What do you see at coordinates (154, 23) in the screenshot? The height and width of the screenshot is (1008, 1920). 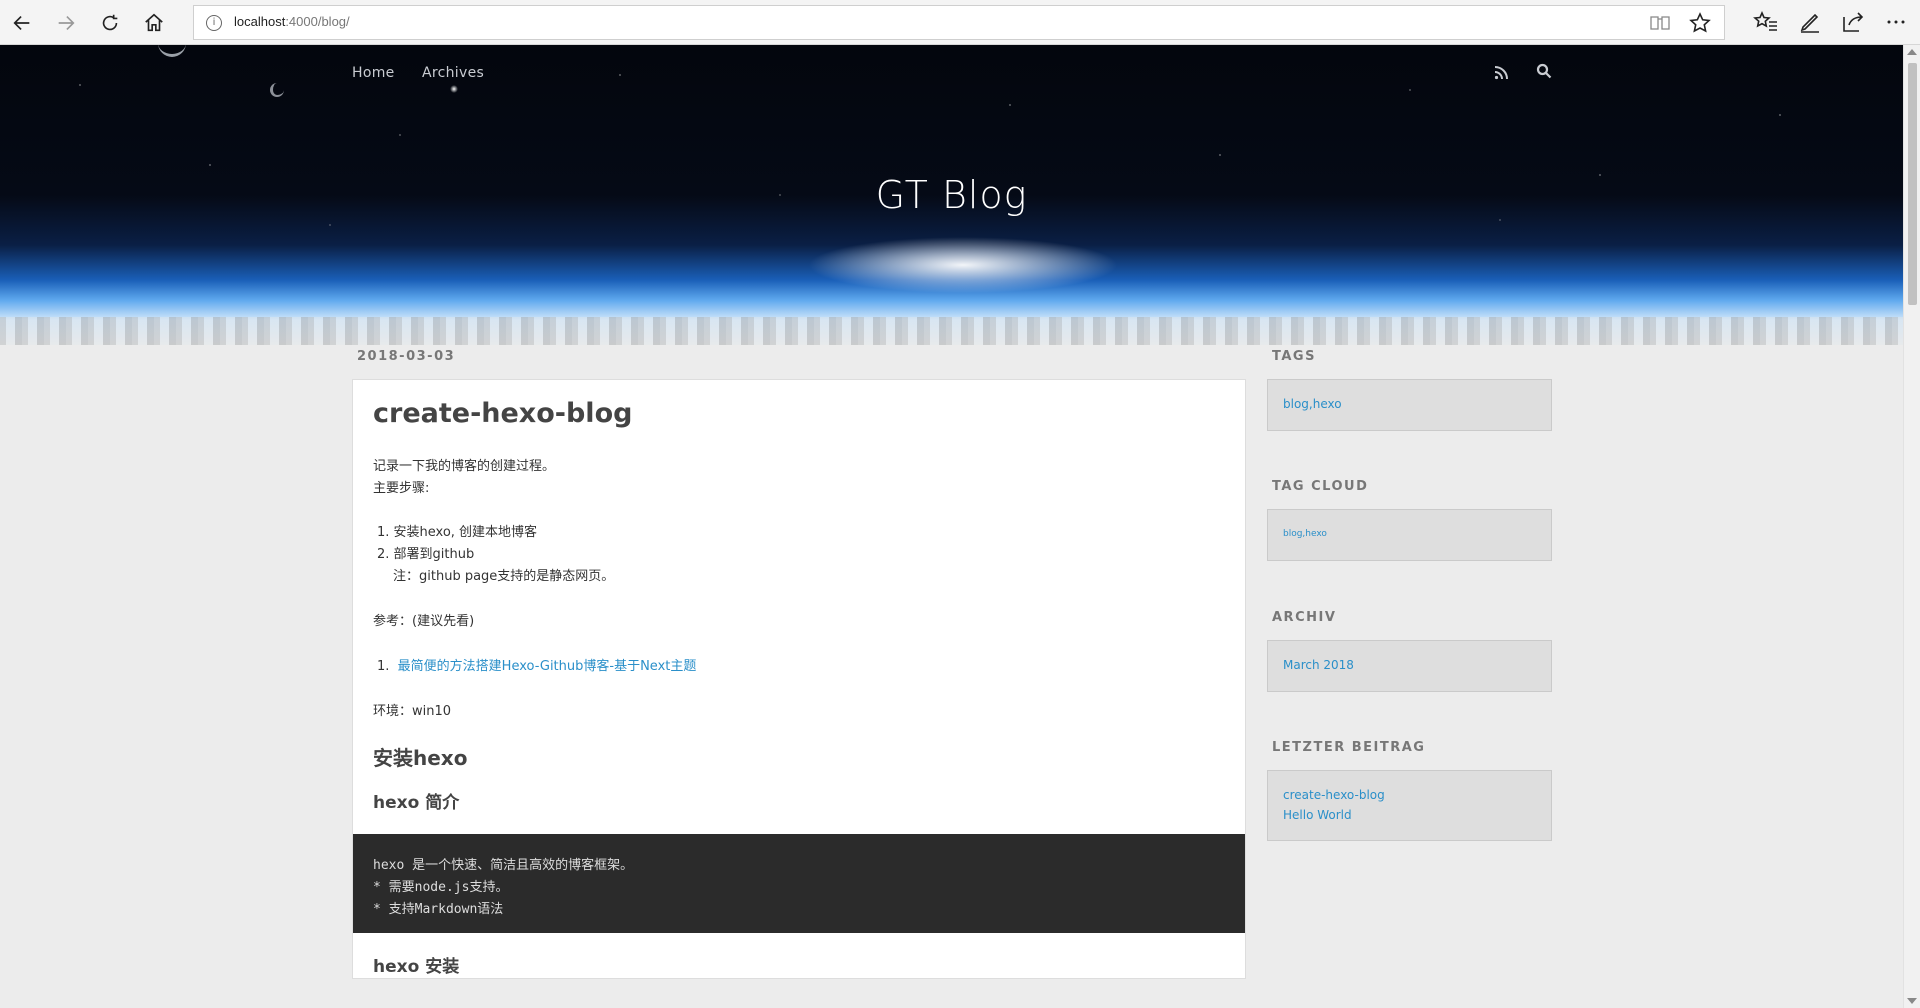 I see `home-icon` at bounding box center [154, 23].